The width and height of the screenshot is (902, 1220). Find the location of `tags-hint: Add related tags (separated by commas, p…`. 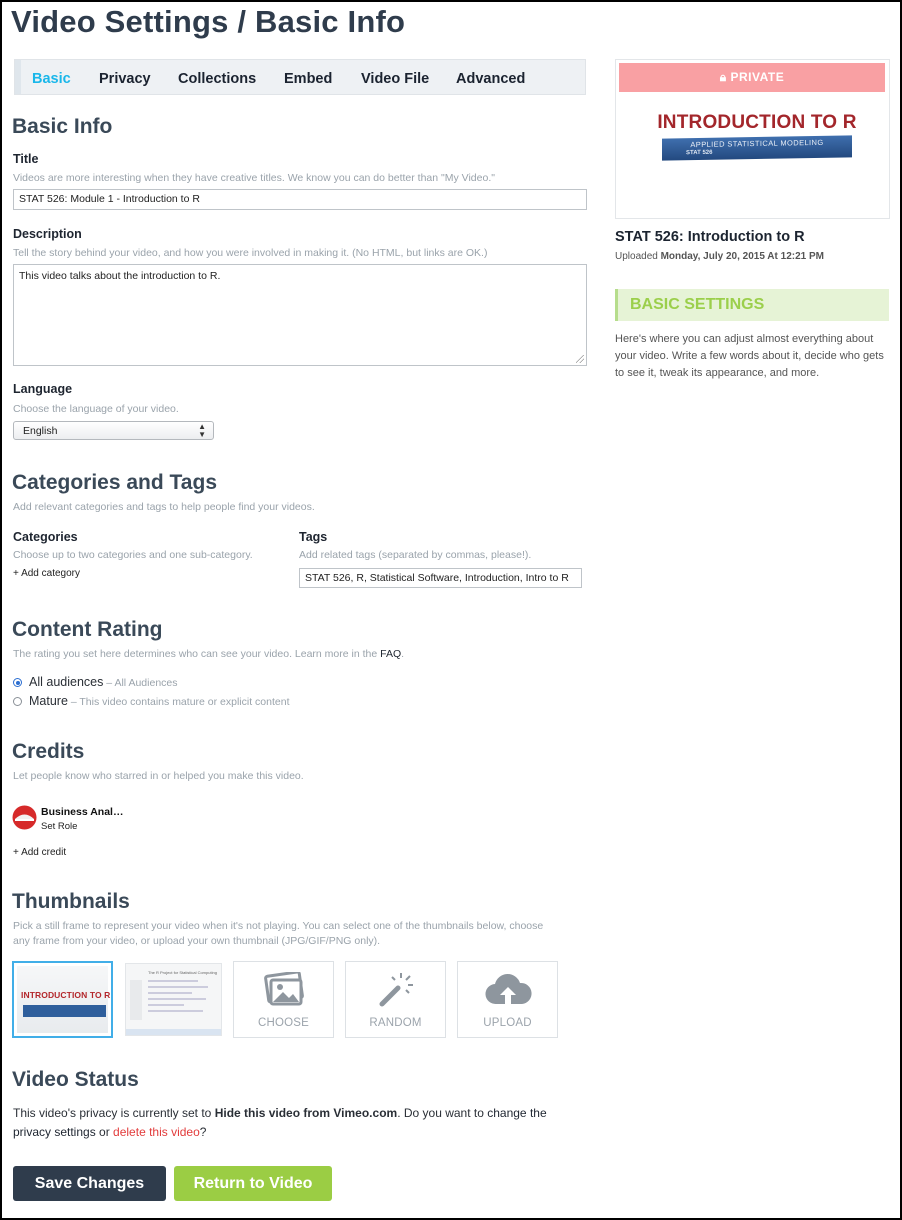

tags-hint: Add related tags (separated by commas, p… is located at coordinates (415, 555).